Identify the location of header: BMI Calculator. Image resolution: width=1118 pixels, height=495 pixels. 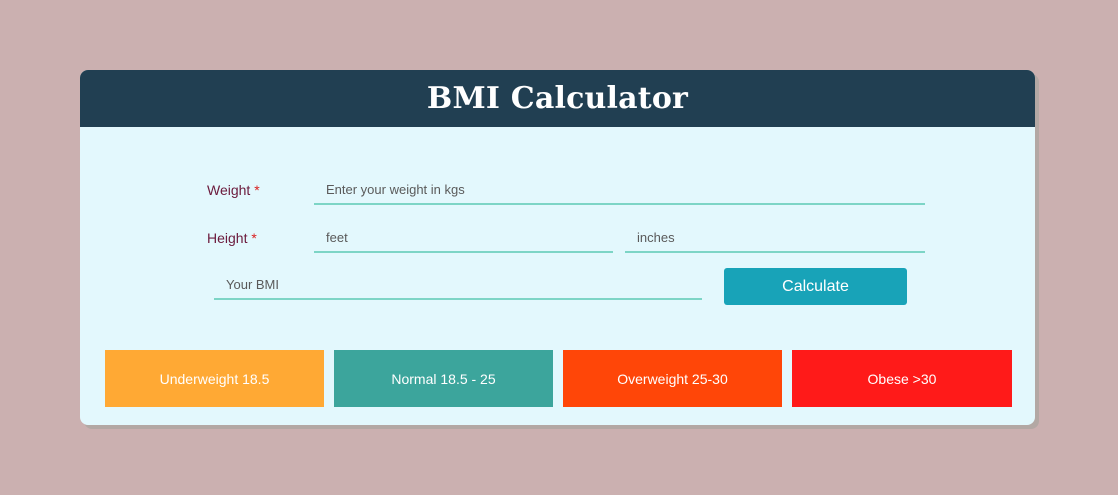
(557, 98).